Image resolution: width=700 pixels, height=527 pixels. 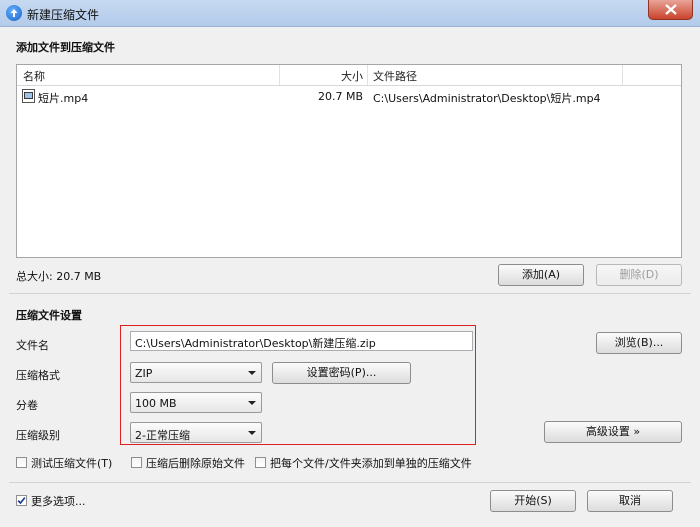 What do you see at coordinates (28, 96) in the screenshot?
I see `video-file-icon` at bounding box center [28, 96].